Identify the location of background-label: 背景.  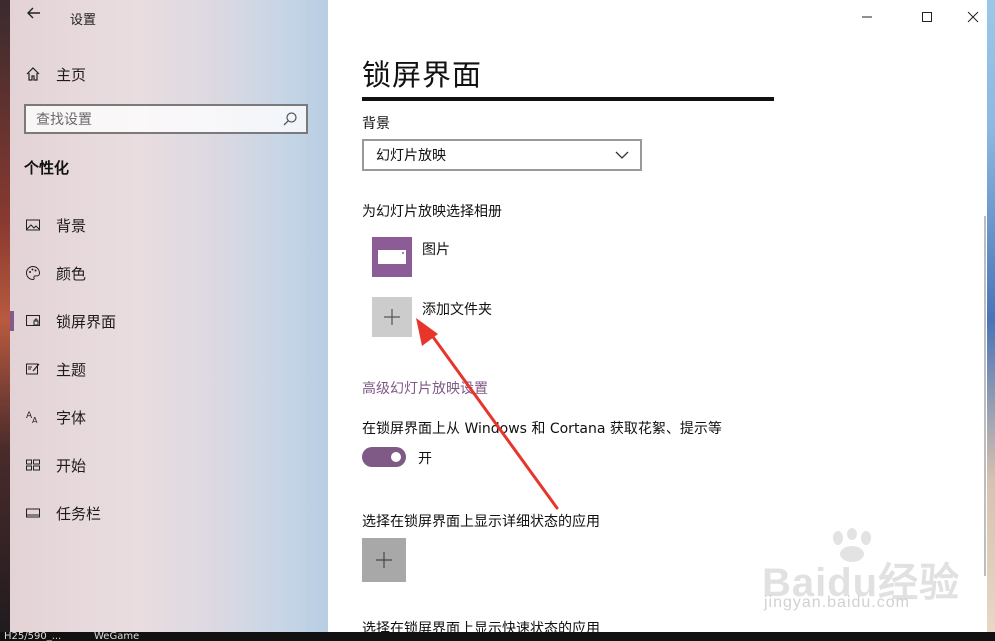
(376, 124).